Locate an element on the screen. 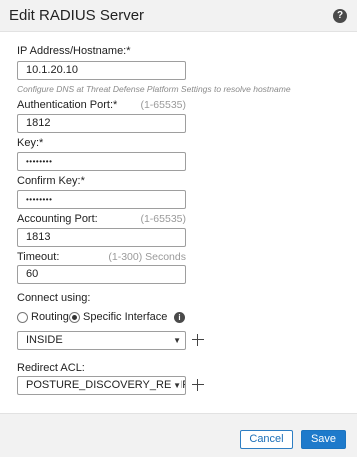  dialog-header: Edit RADIUS Server ? is located at coordinates (178, 16).